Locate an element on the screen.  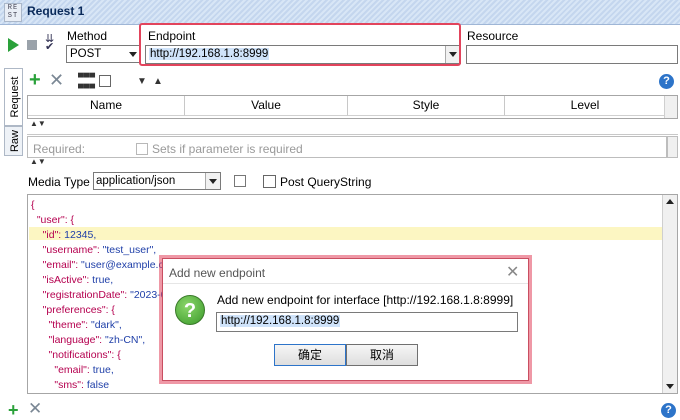
json-key: "id" is located at coordinates (45, 235).